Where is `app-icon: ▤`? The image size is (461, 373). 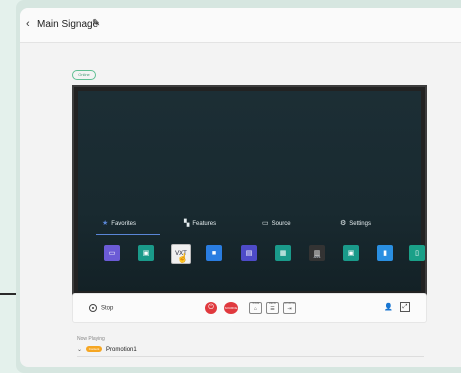
app-icon: ▤ is located at coordinates (249, 253).